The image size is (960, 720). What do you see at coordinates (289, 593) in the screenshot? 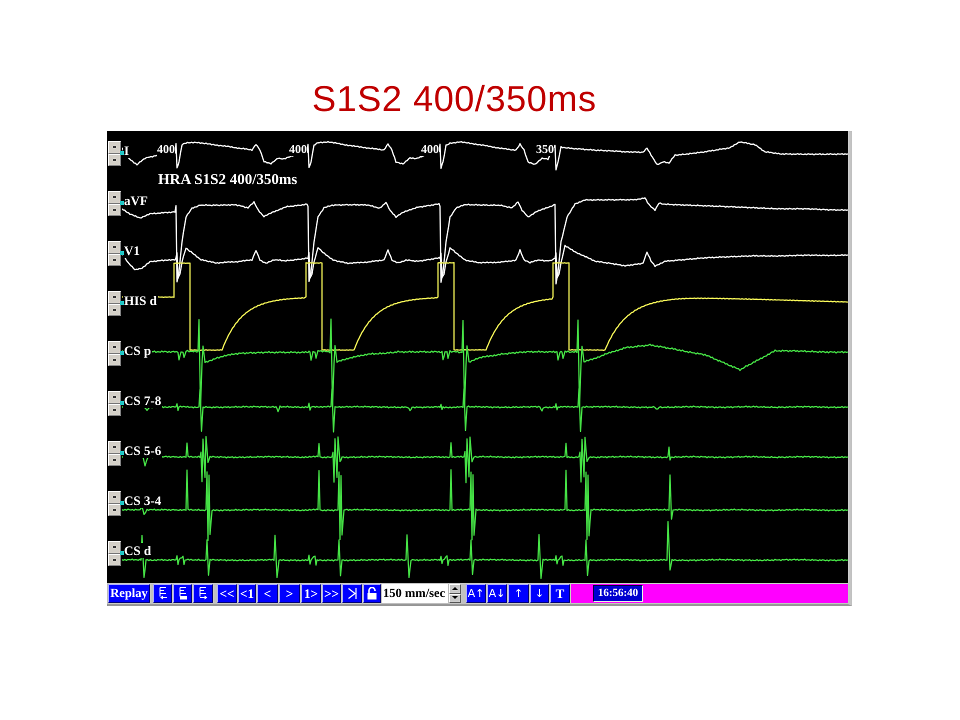
I see `nav-button: >` at bounding box center [289, 593].